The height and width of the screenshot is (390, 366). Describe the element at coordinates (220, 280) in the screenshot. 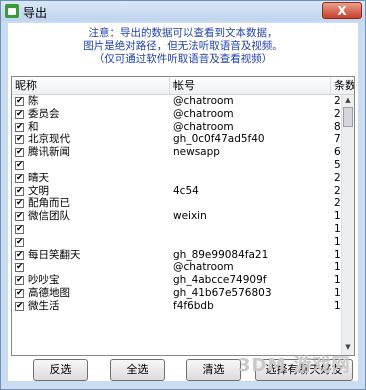

I see `row-account: gh_4abcce74909f` at that location.